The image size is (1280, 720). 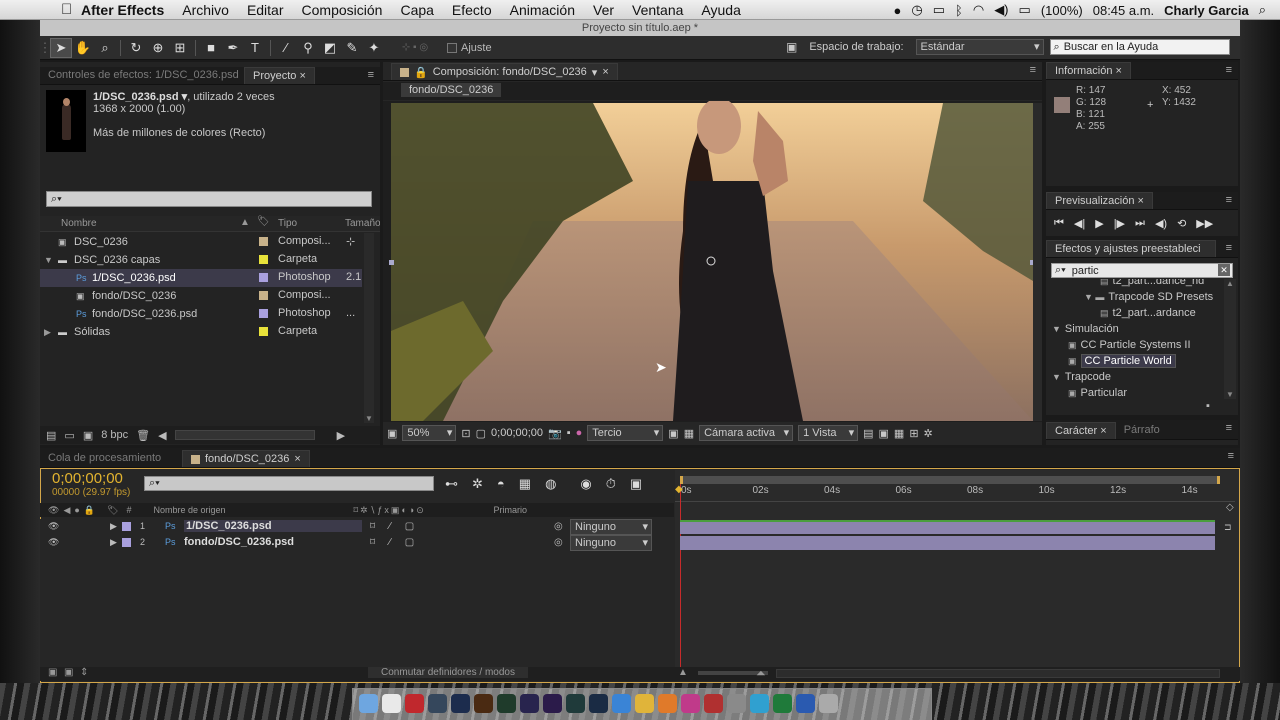 What do you see at coordinates (939, 10) in the screenshot?
I see `display-icon: ▭` at bounding box center [939, 10].